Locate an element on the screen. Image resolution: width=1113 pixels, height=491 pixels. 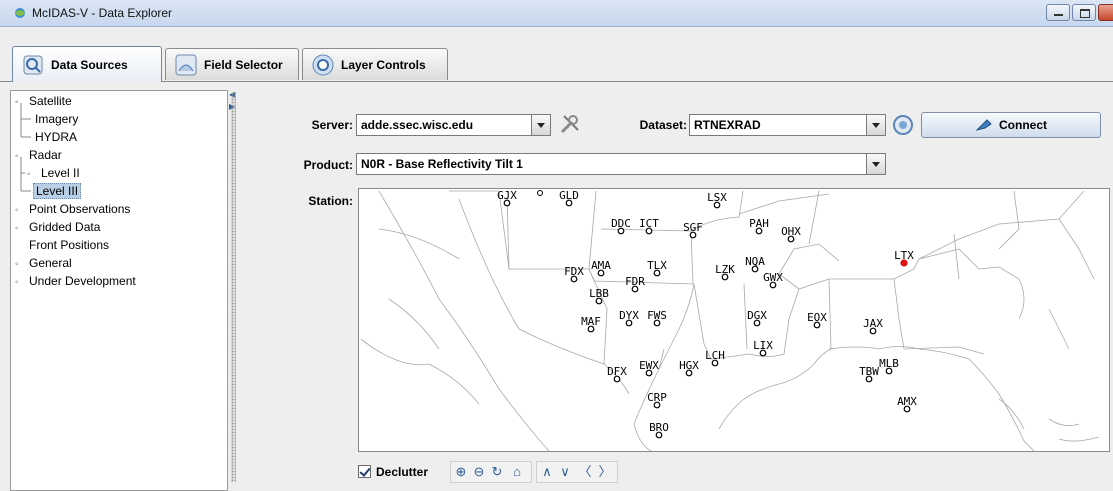
station-lbb: LBB is located at coordinates (599, 296).